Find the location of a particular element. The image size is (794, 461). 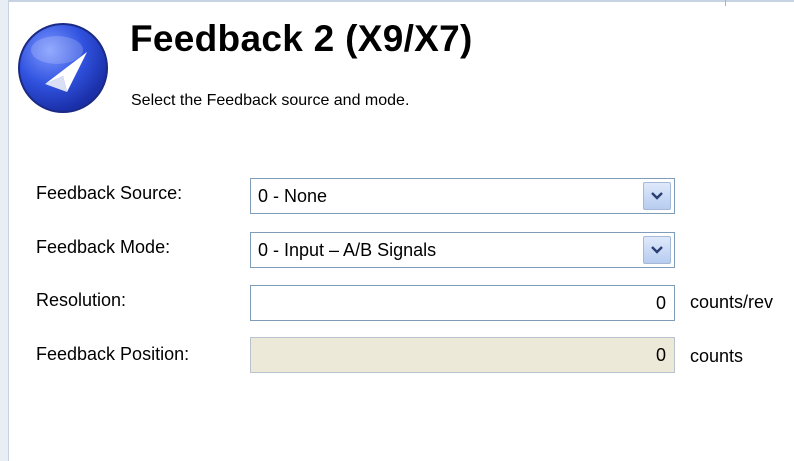

resolution-unit: counts/rev is located at coordinates (732, 302).